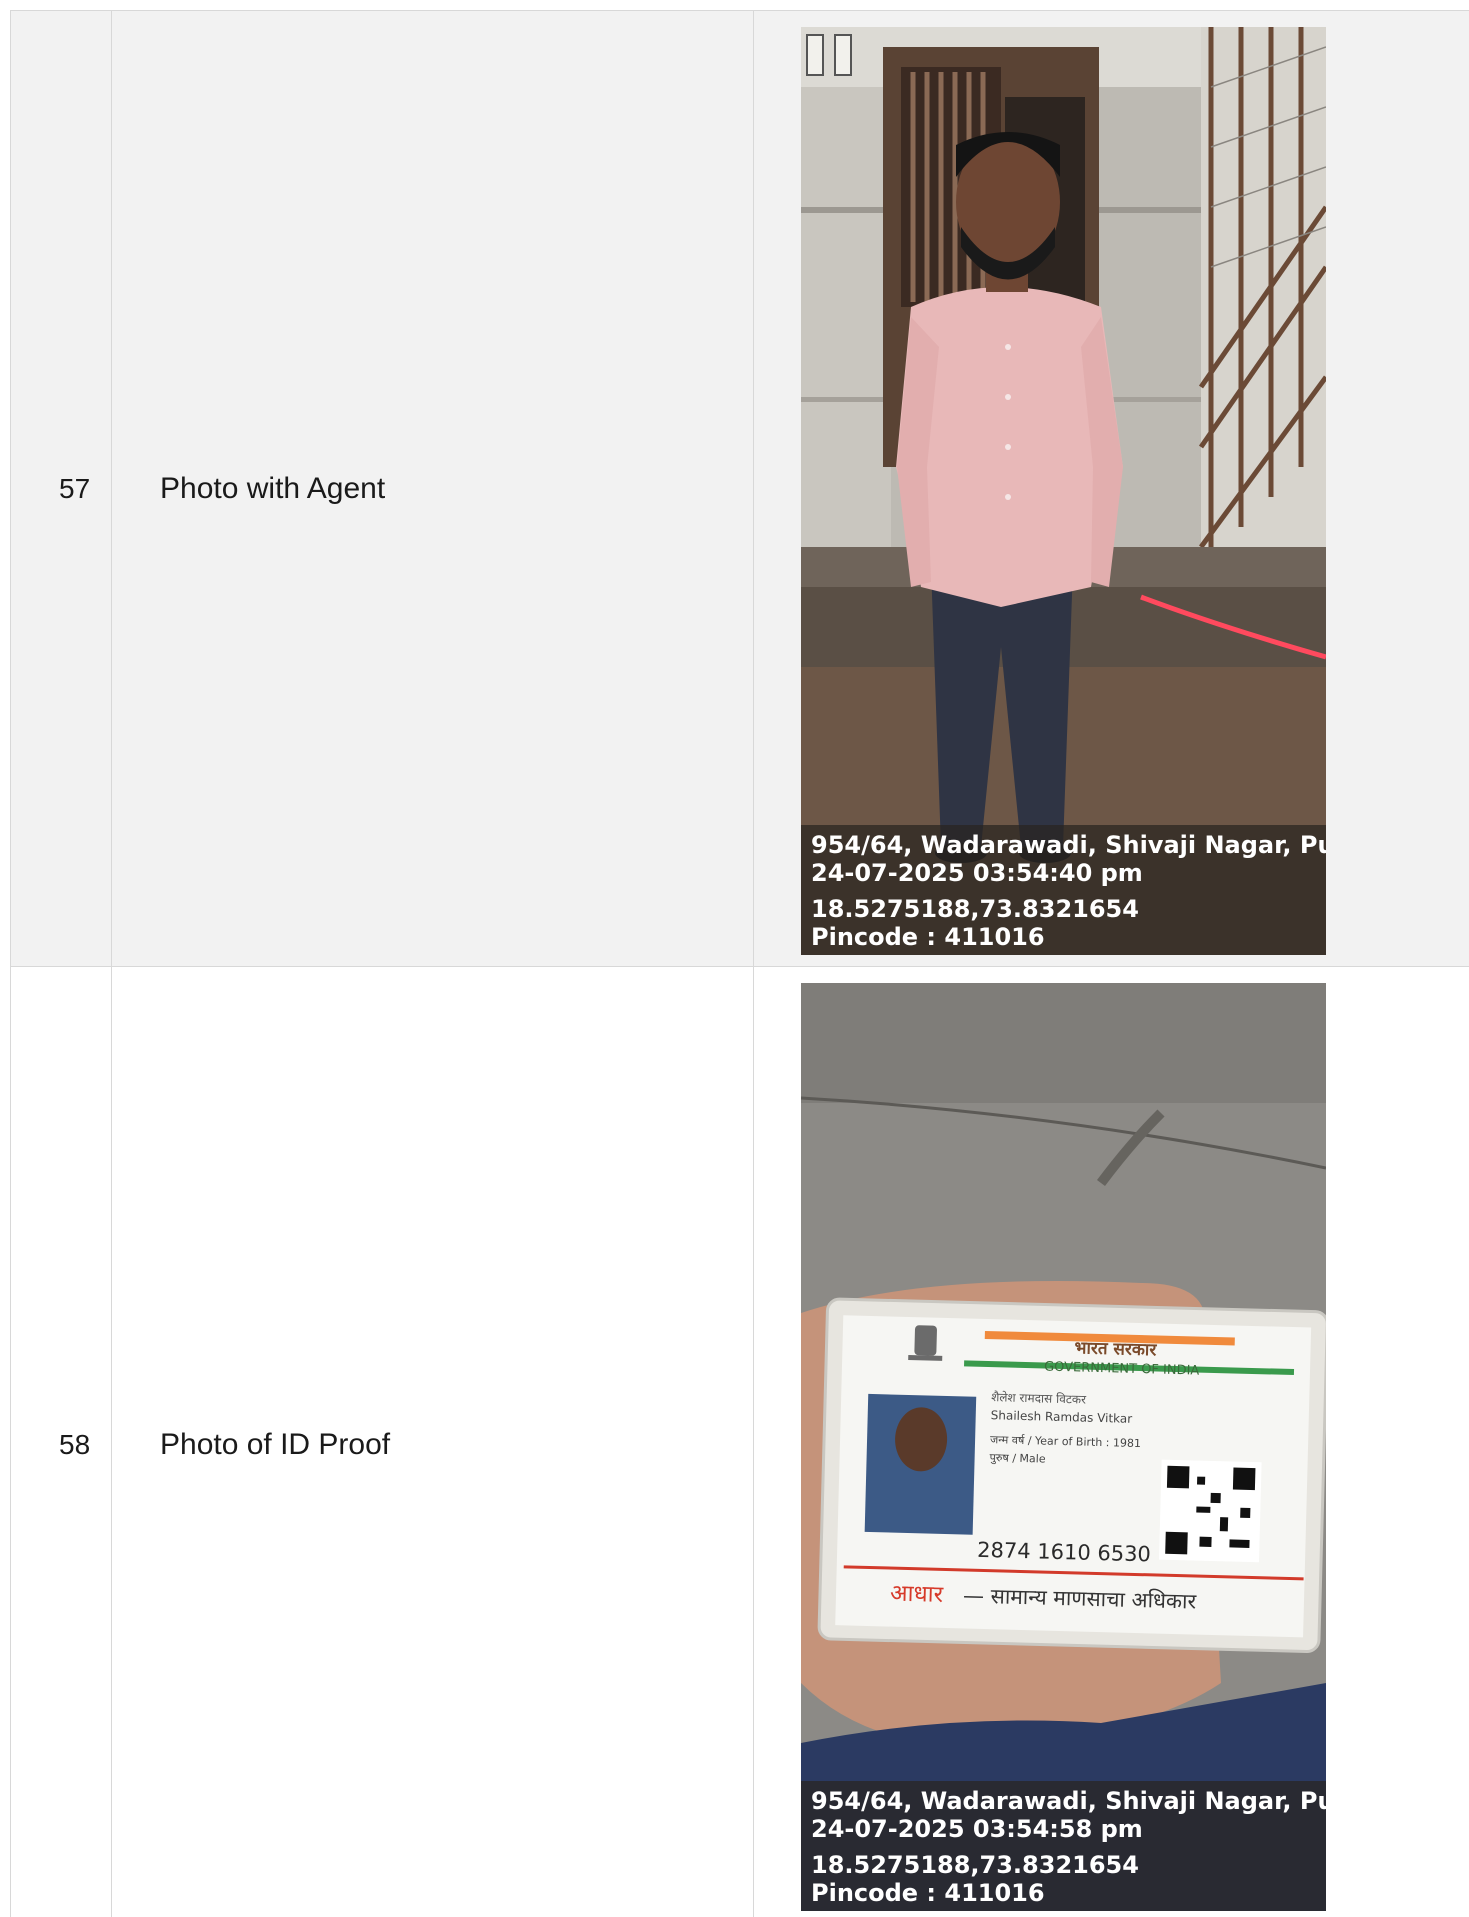 The height and width of the screenshot is (1917, 1469). I want to click on card-header-hindi: भारत सरकार, so click(1115, 1349).